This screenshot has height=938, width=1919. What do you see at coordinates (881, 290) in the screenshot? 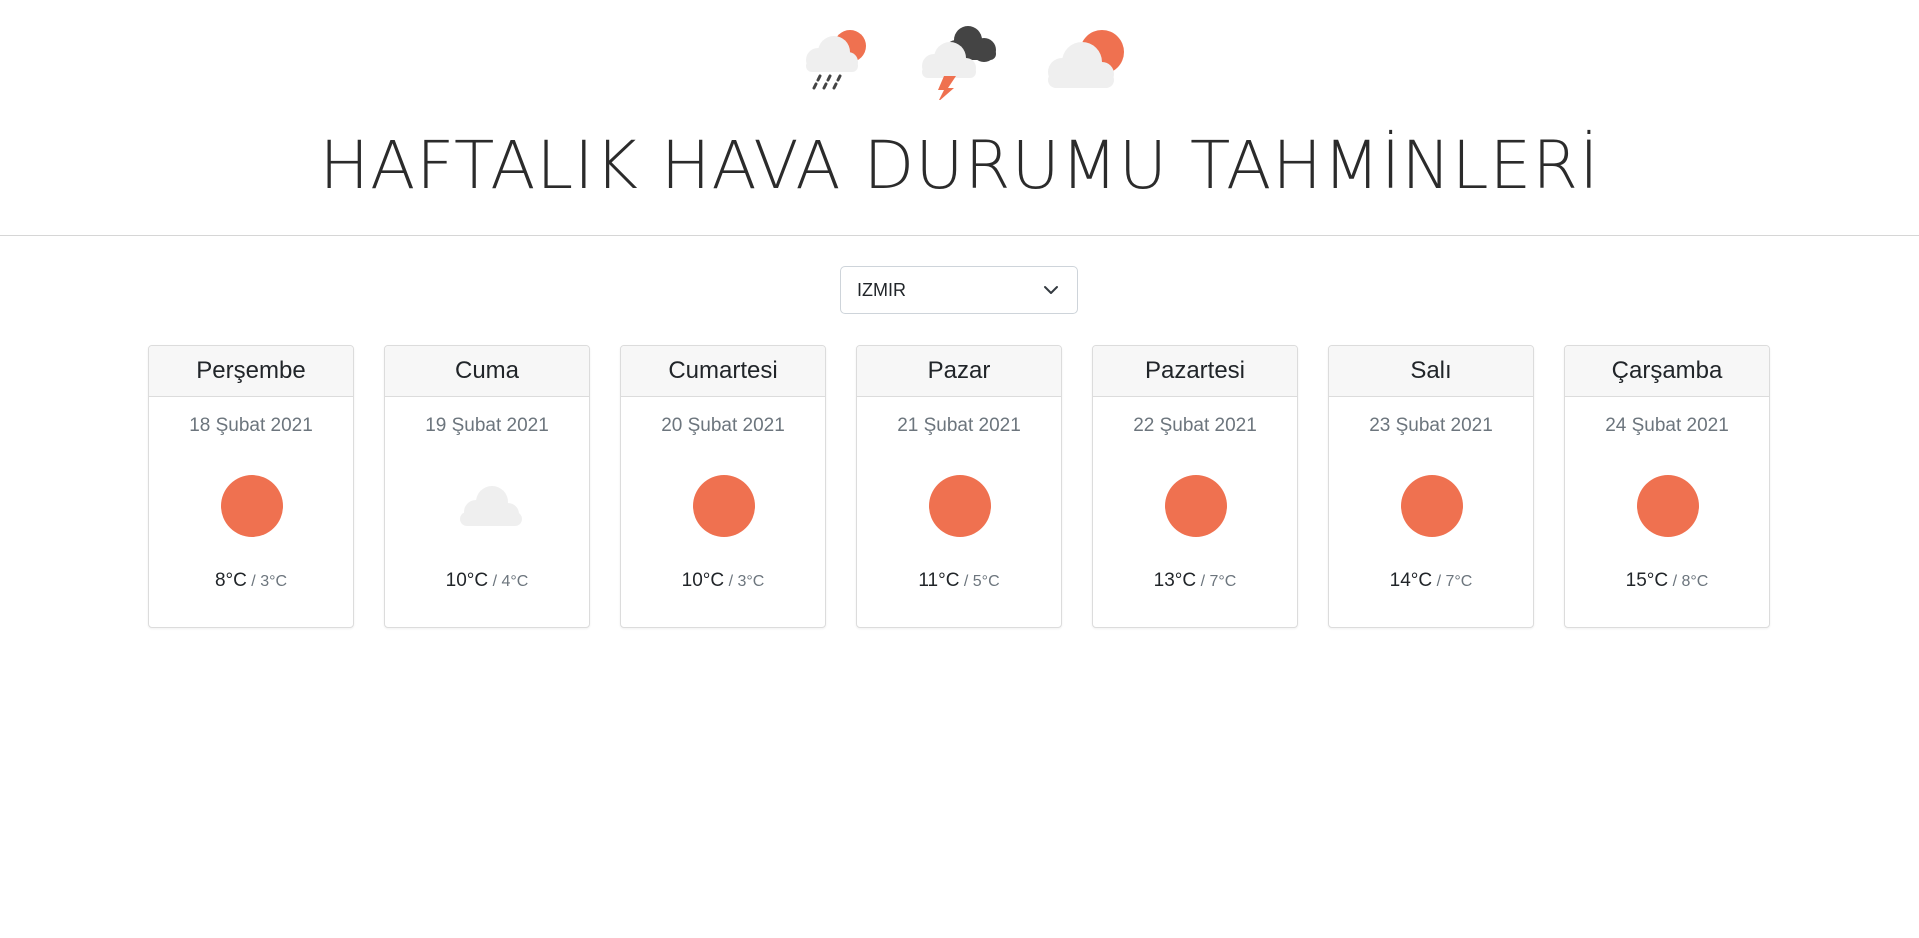
I see `city-select-value: IZMIR` at bounding box center [881, 290].